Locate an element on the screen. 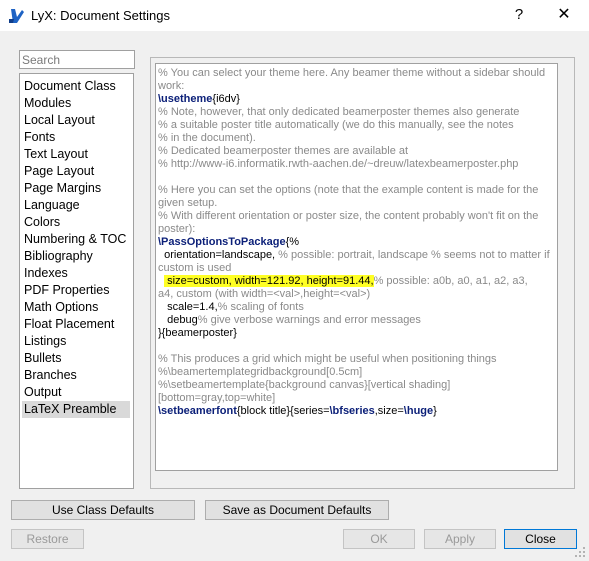 This screenshot has height=561, width=589. sidebar-item-bullets: Bullets is located at coordinates (76, 358).